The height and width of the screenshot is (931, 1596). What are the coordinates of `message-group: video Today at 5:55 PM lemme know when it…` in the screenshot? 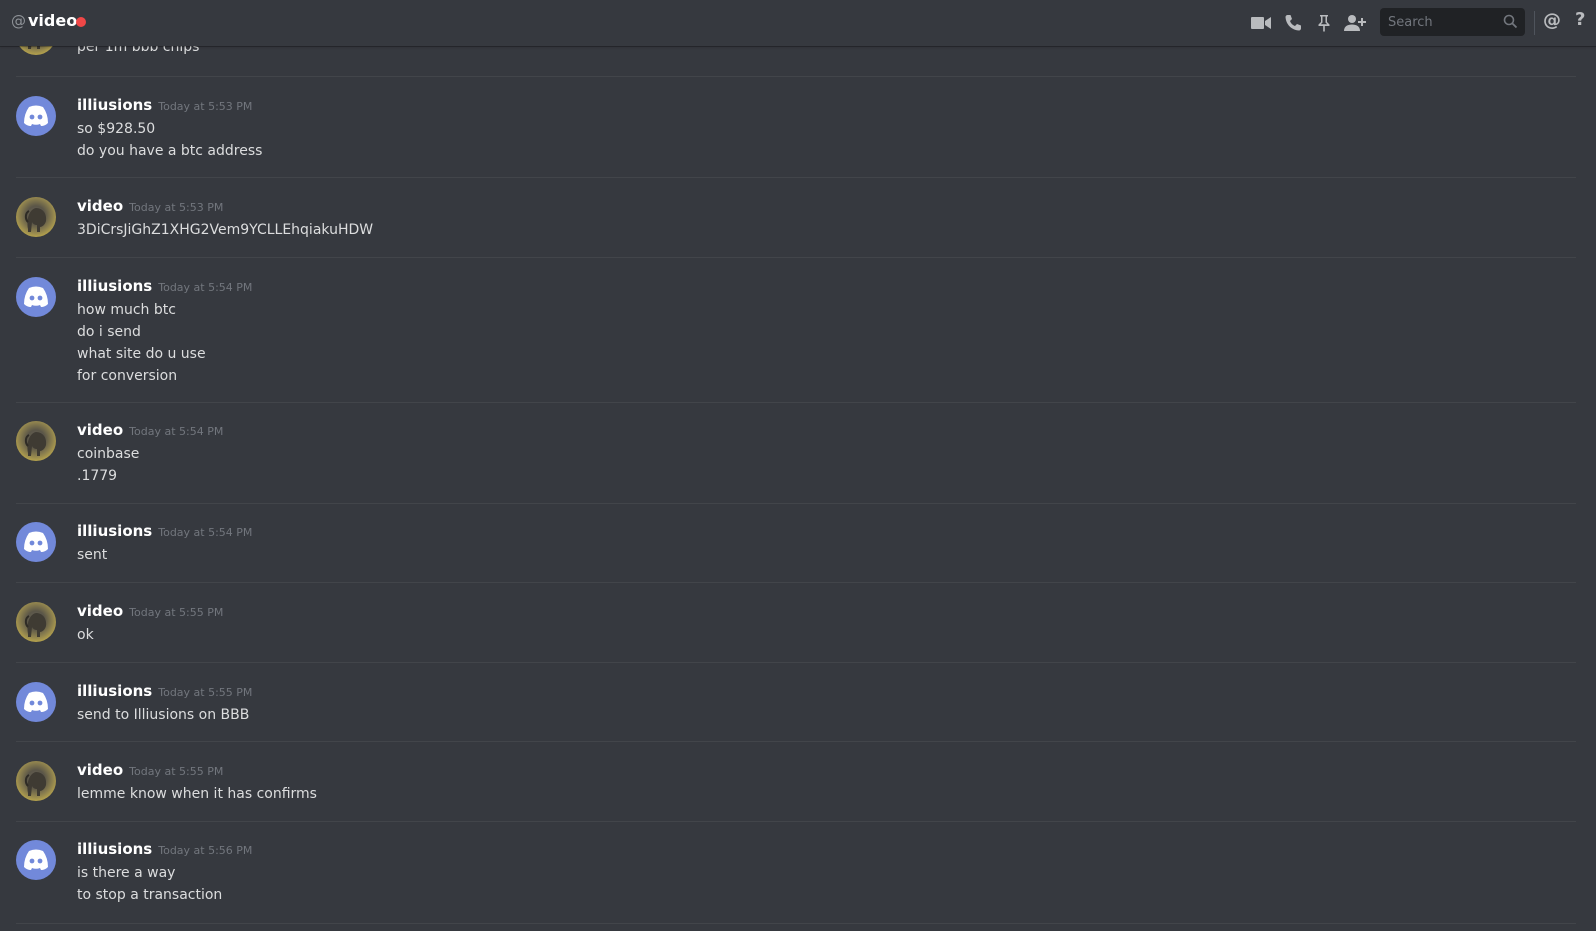 It's located at (796, 791).